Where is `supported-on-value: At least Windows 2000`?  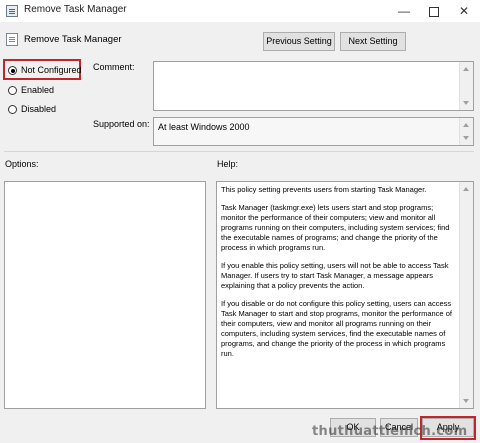 supported-on-value: At least Windows 2000 is located at coordinates (204, 127).